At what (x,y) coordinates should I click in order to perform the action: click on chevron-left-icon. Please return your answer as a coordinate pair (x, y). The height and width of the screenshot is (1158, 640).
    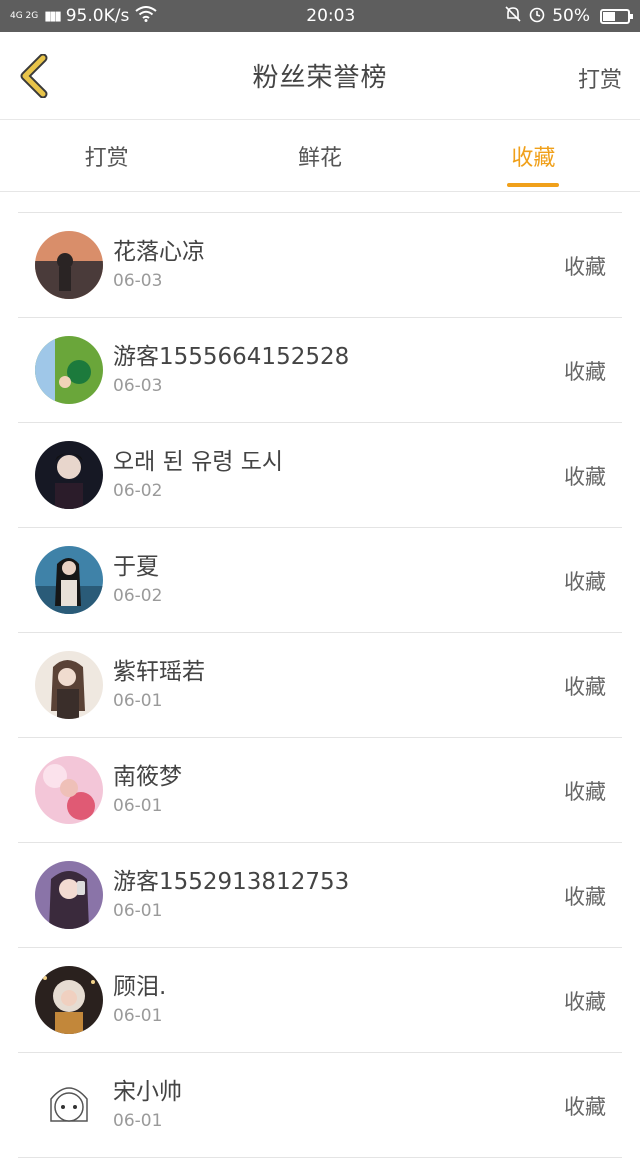
    Looking at the image, I should click on (34, 76).